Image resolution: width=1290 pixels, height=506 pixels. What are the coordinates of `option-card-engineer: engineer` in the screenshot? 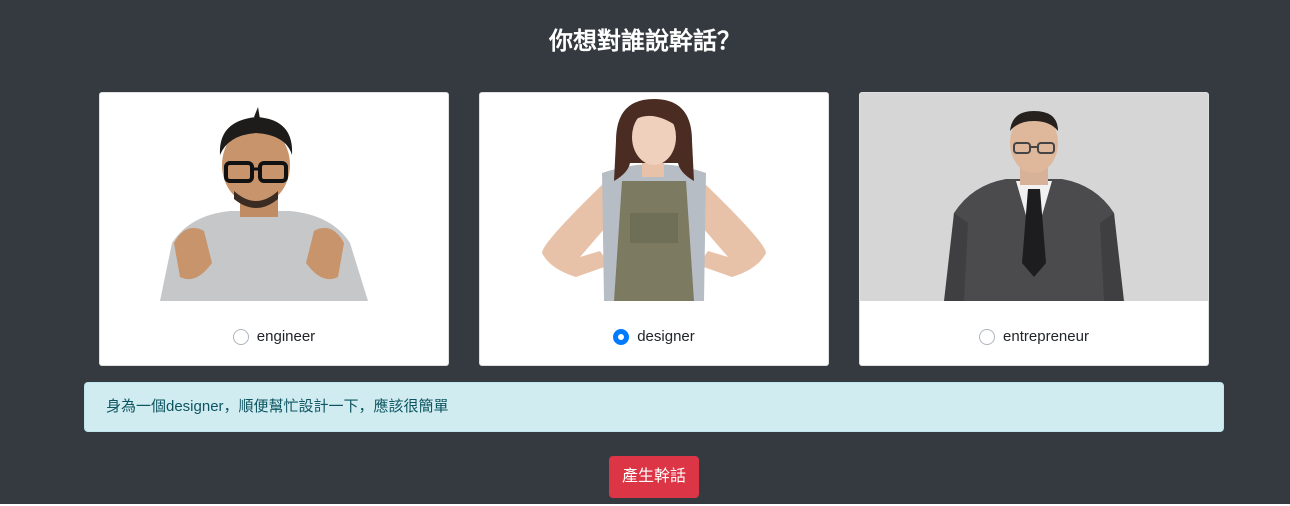 It's located at (274, 229).